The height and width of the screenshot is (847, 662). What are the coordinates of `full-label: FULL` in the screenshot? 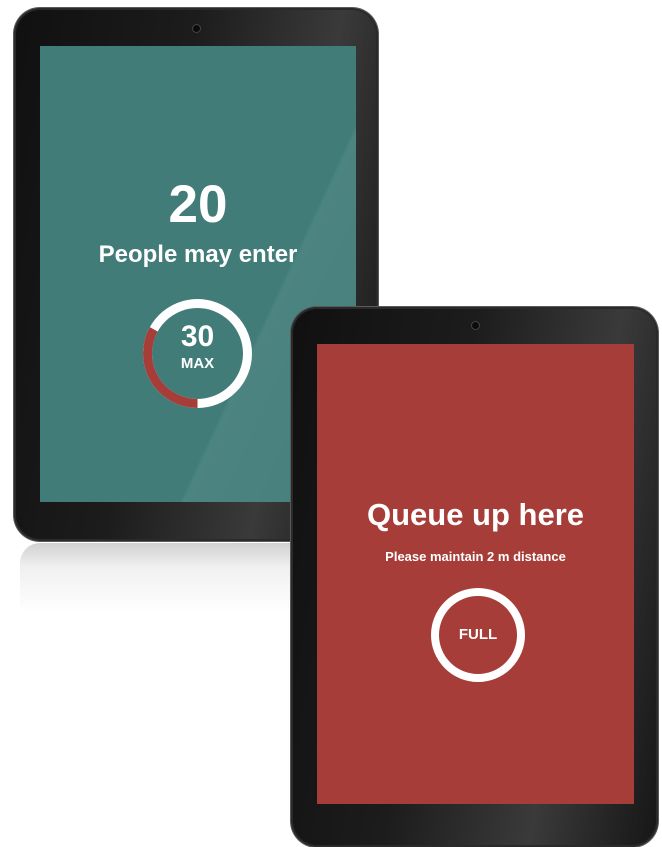 It's located at (478, 634).